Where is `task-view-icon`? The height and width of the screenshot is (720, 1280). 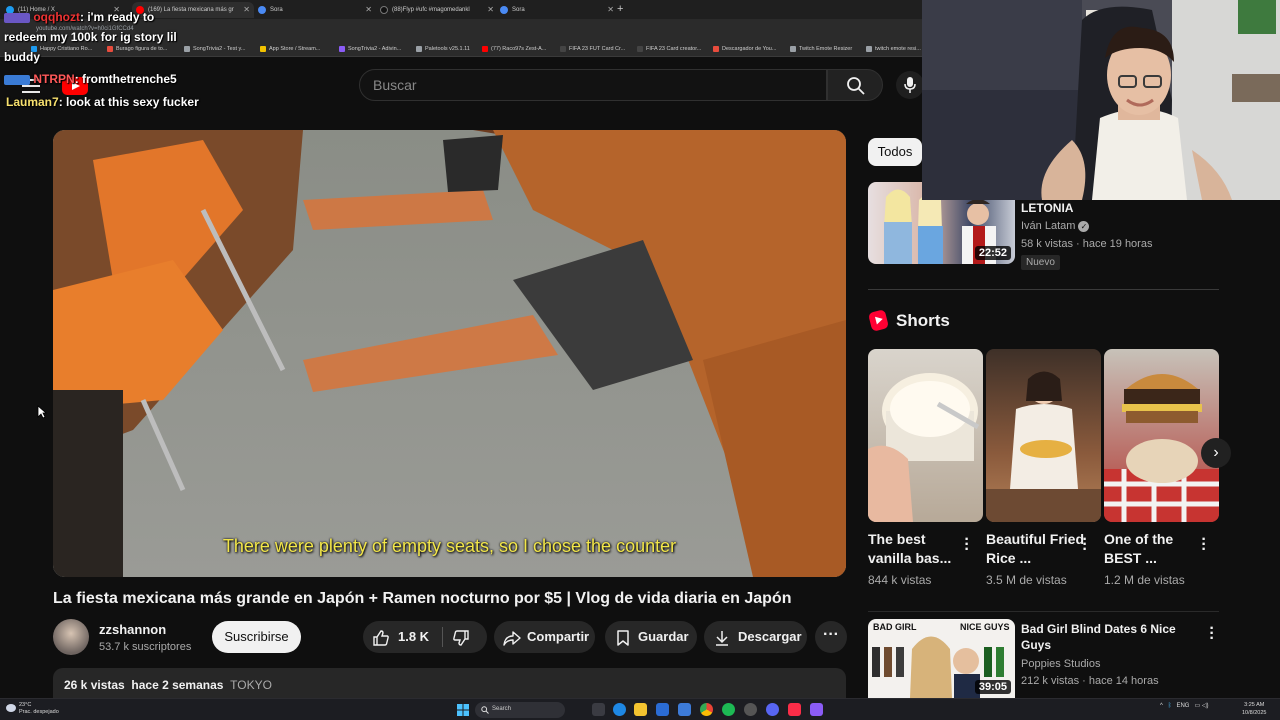 task-view-icon is located at coordinates (598, 709).